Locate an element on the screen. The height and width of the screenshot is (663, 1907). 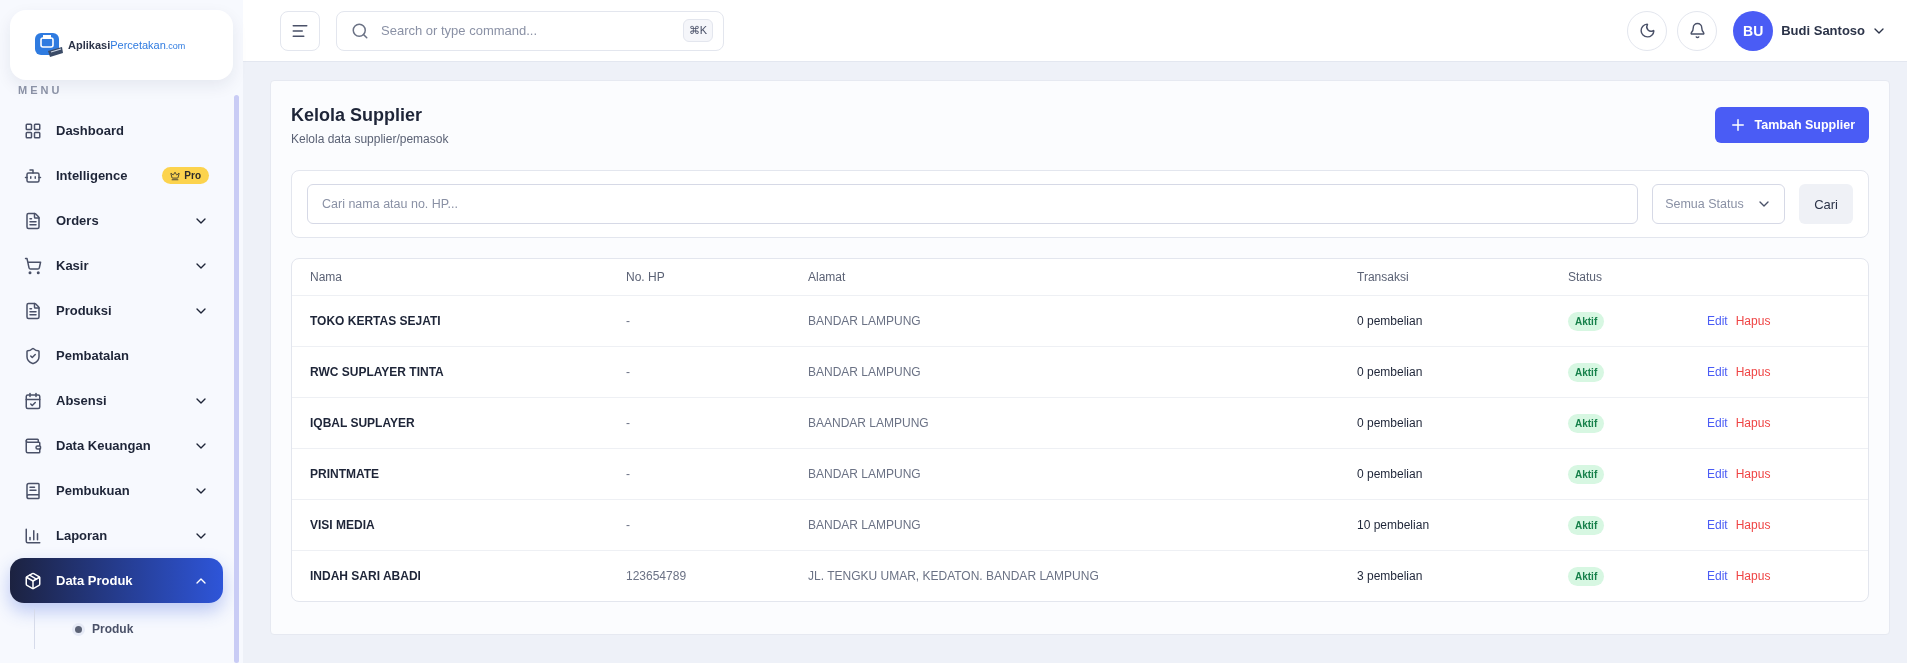
crown-icon is located at coordinates (175, 175).